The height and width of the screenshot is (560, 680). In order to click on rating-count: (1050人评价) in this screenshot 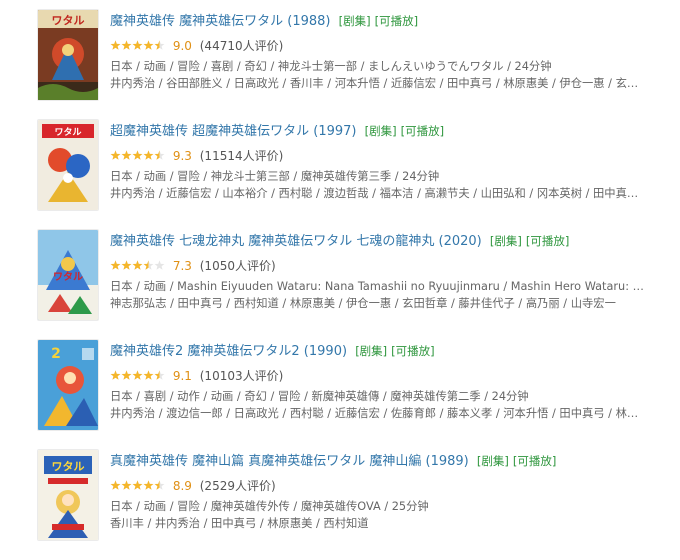, I will do `click(237, 266)`.